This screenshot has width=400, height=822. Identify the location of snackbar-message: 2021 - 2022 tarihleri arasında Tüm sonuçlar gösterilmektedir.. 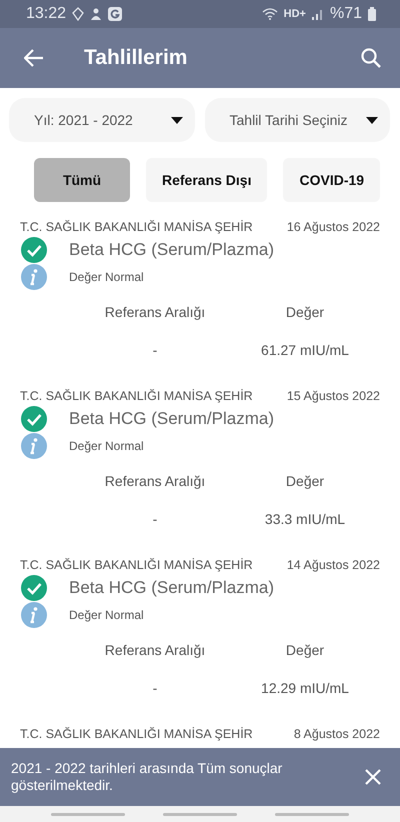
(147, 777).